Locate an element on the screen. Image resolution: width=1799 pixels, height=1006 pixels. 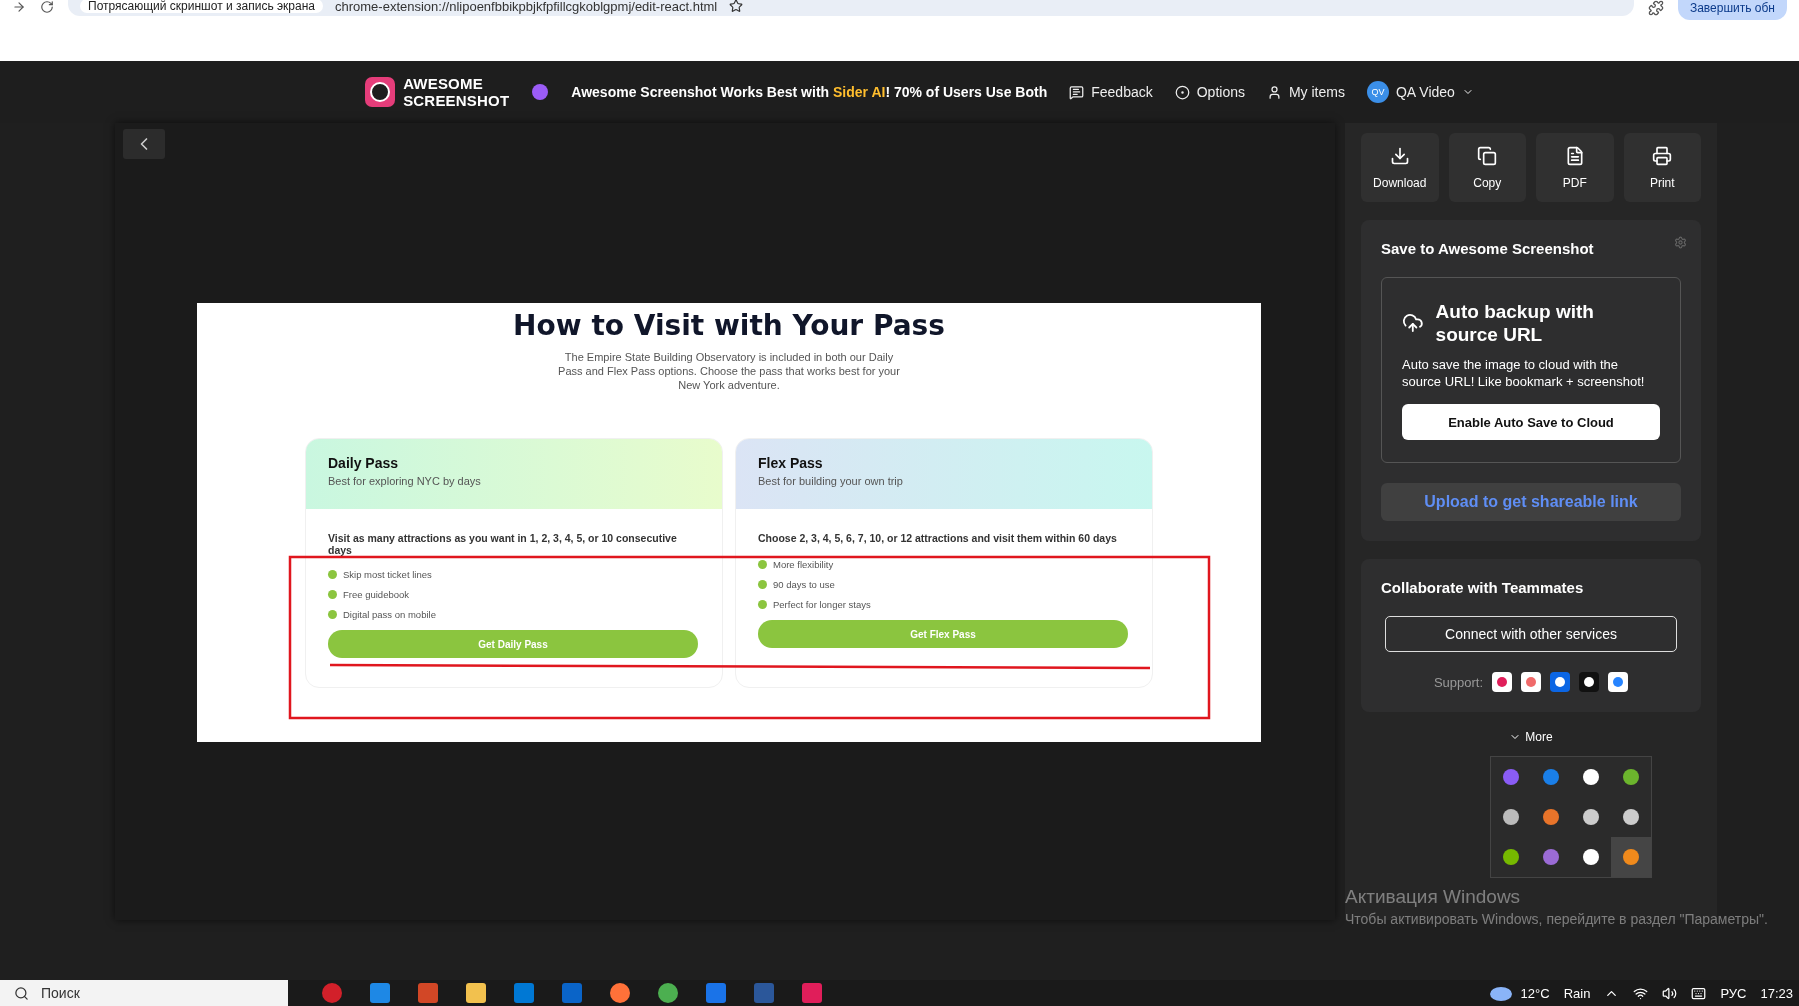
weather-icon is located at coordinates (1500, 993).